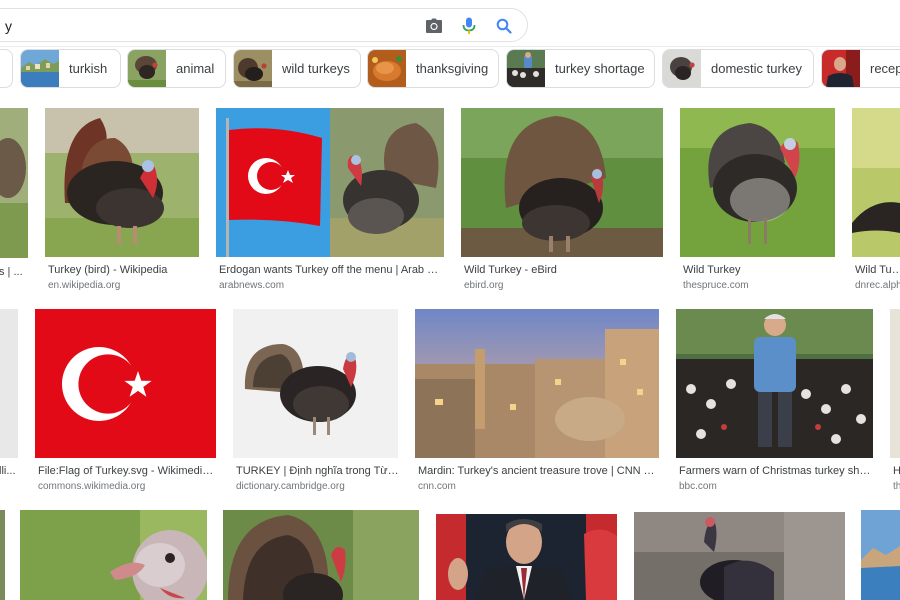 The image size is (900, 600). I want to click on turkey-fan-photo-icon, so click(321, 555).